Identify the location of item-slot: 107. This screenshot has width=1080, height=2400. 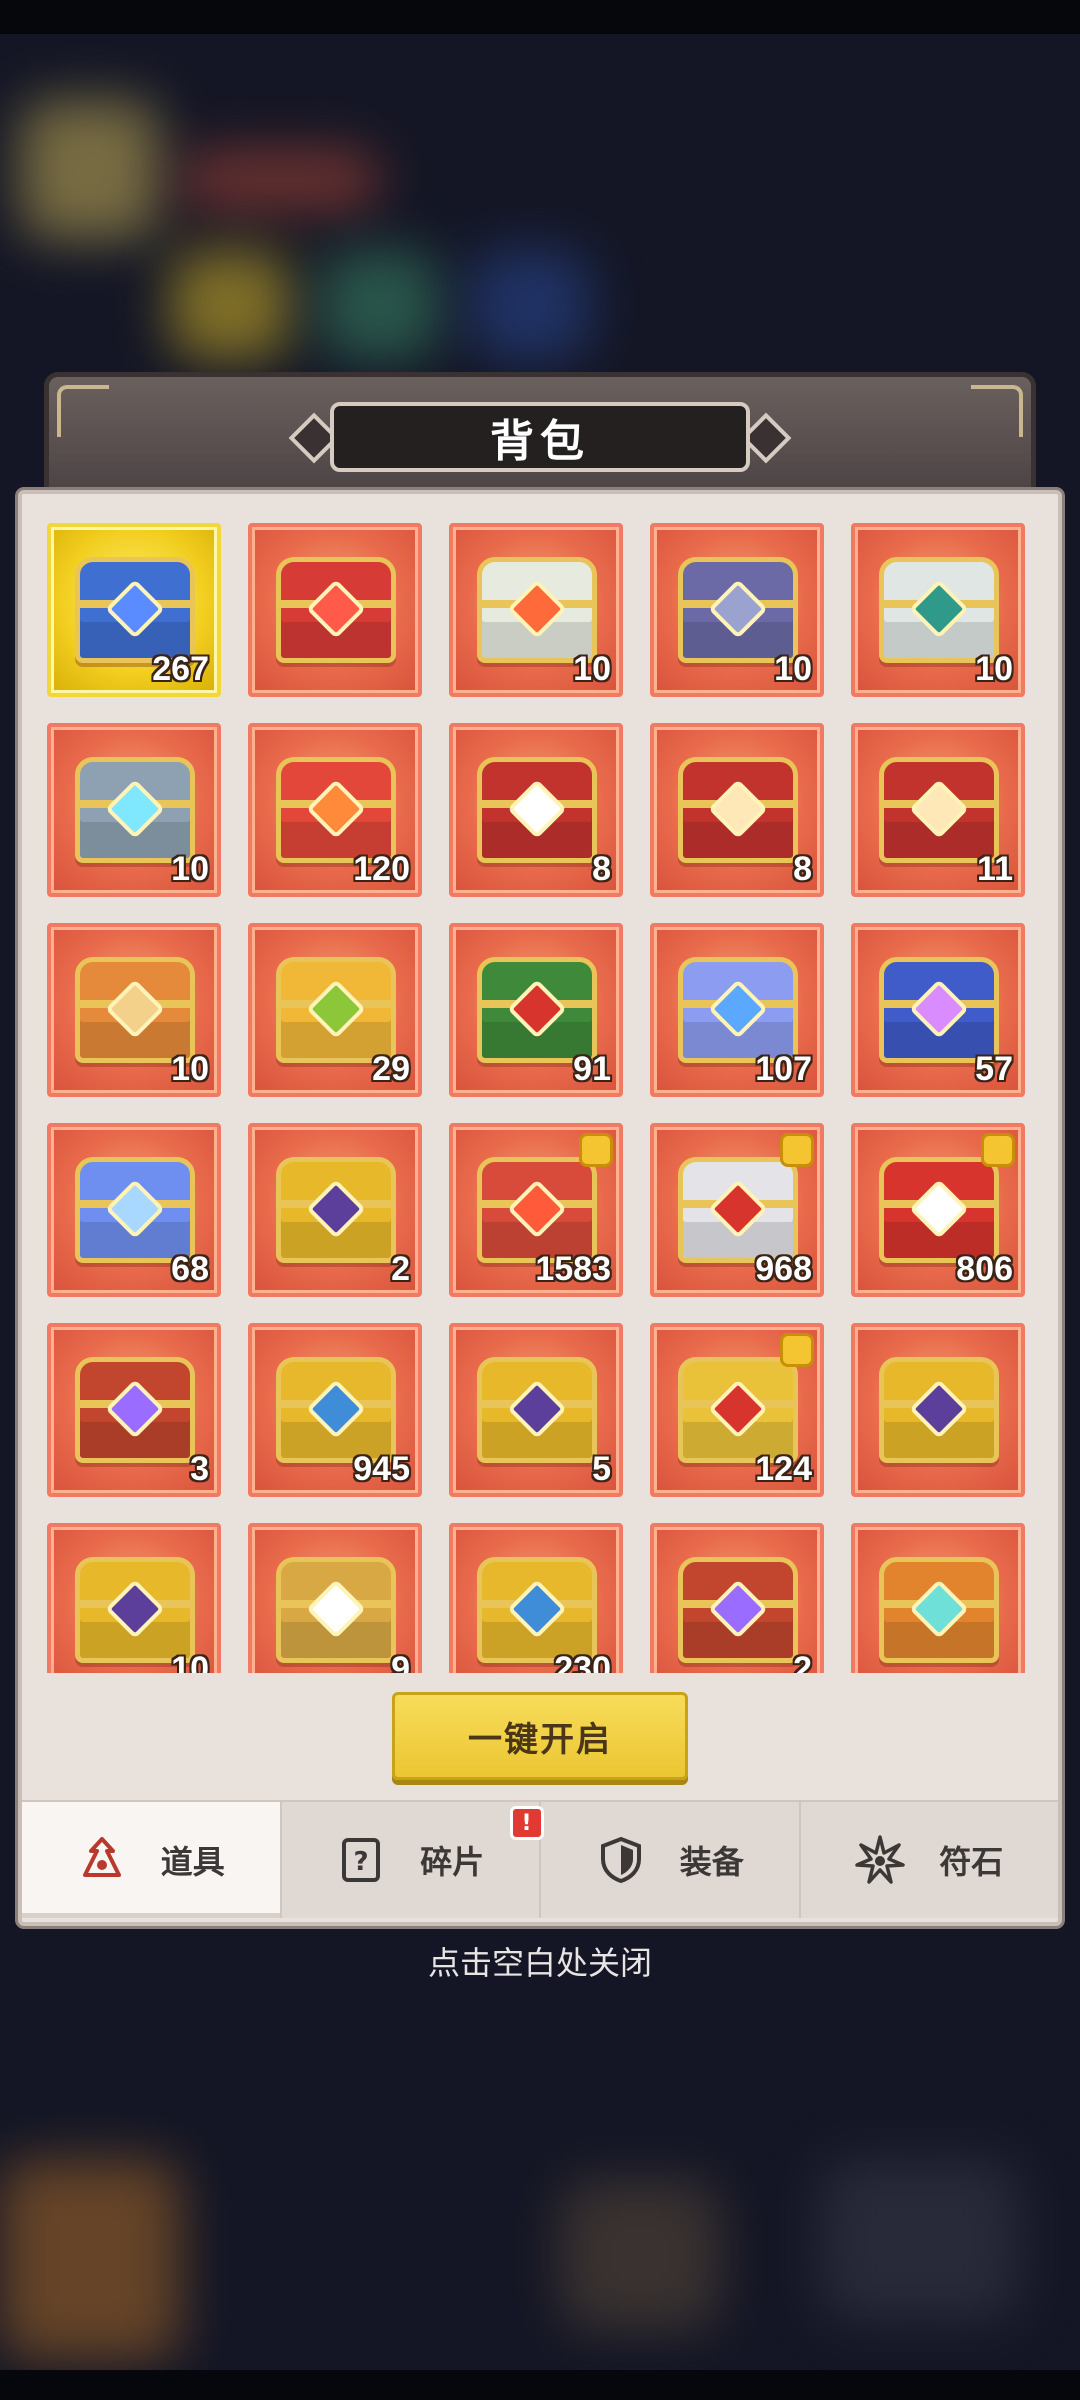
(737, 1010).